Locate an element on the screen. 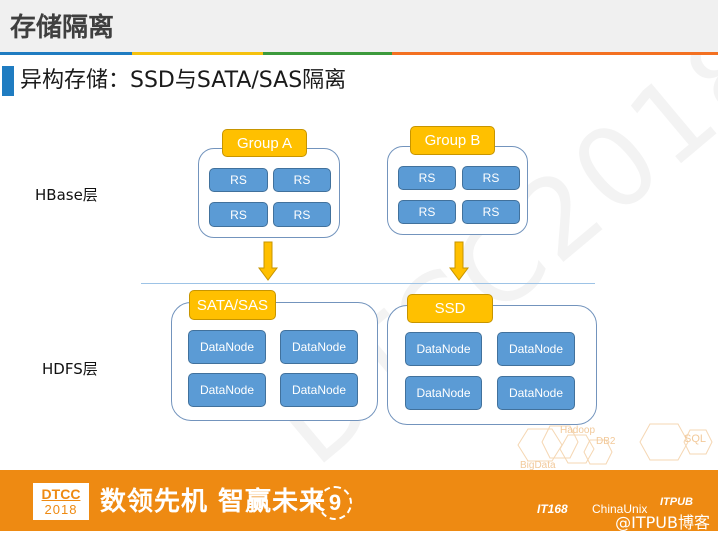 The width and height of the screenshot is (718, 533). dtcc-logo-name: DTCC is located at coordinates (61, 494).